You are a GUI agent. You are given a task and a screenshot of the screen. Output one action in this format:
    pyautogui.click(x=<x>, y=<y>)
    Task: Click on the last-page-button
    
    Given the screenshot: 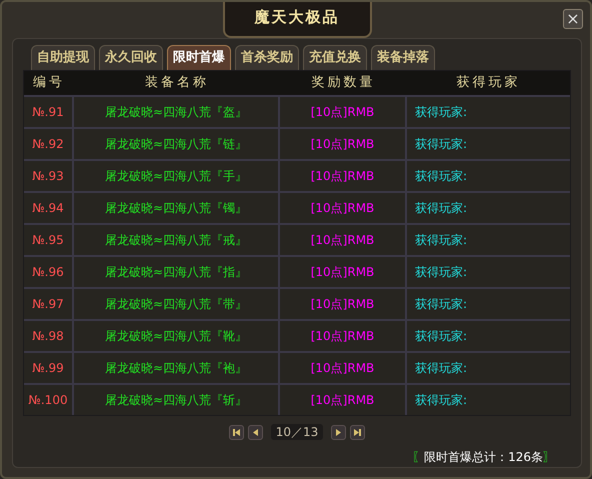 What is the action you would take?
    pyautogui.click(x=357, y=432)
    